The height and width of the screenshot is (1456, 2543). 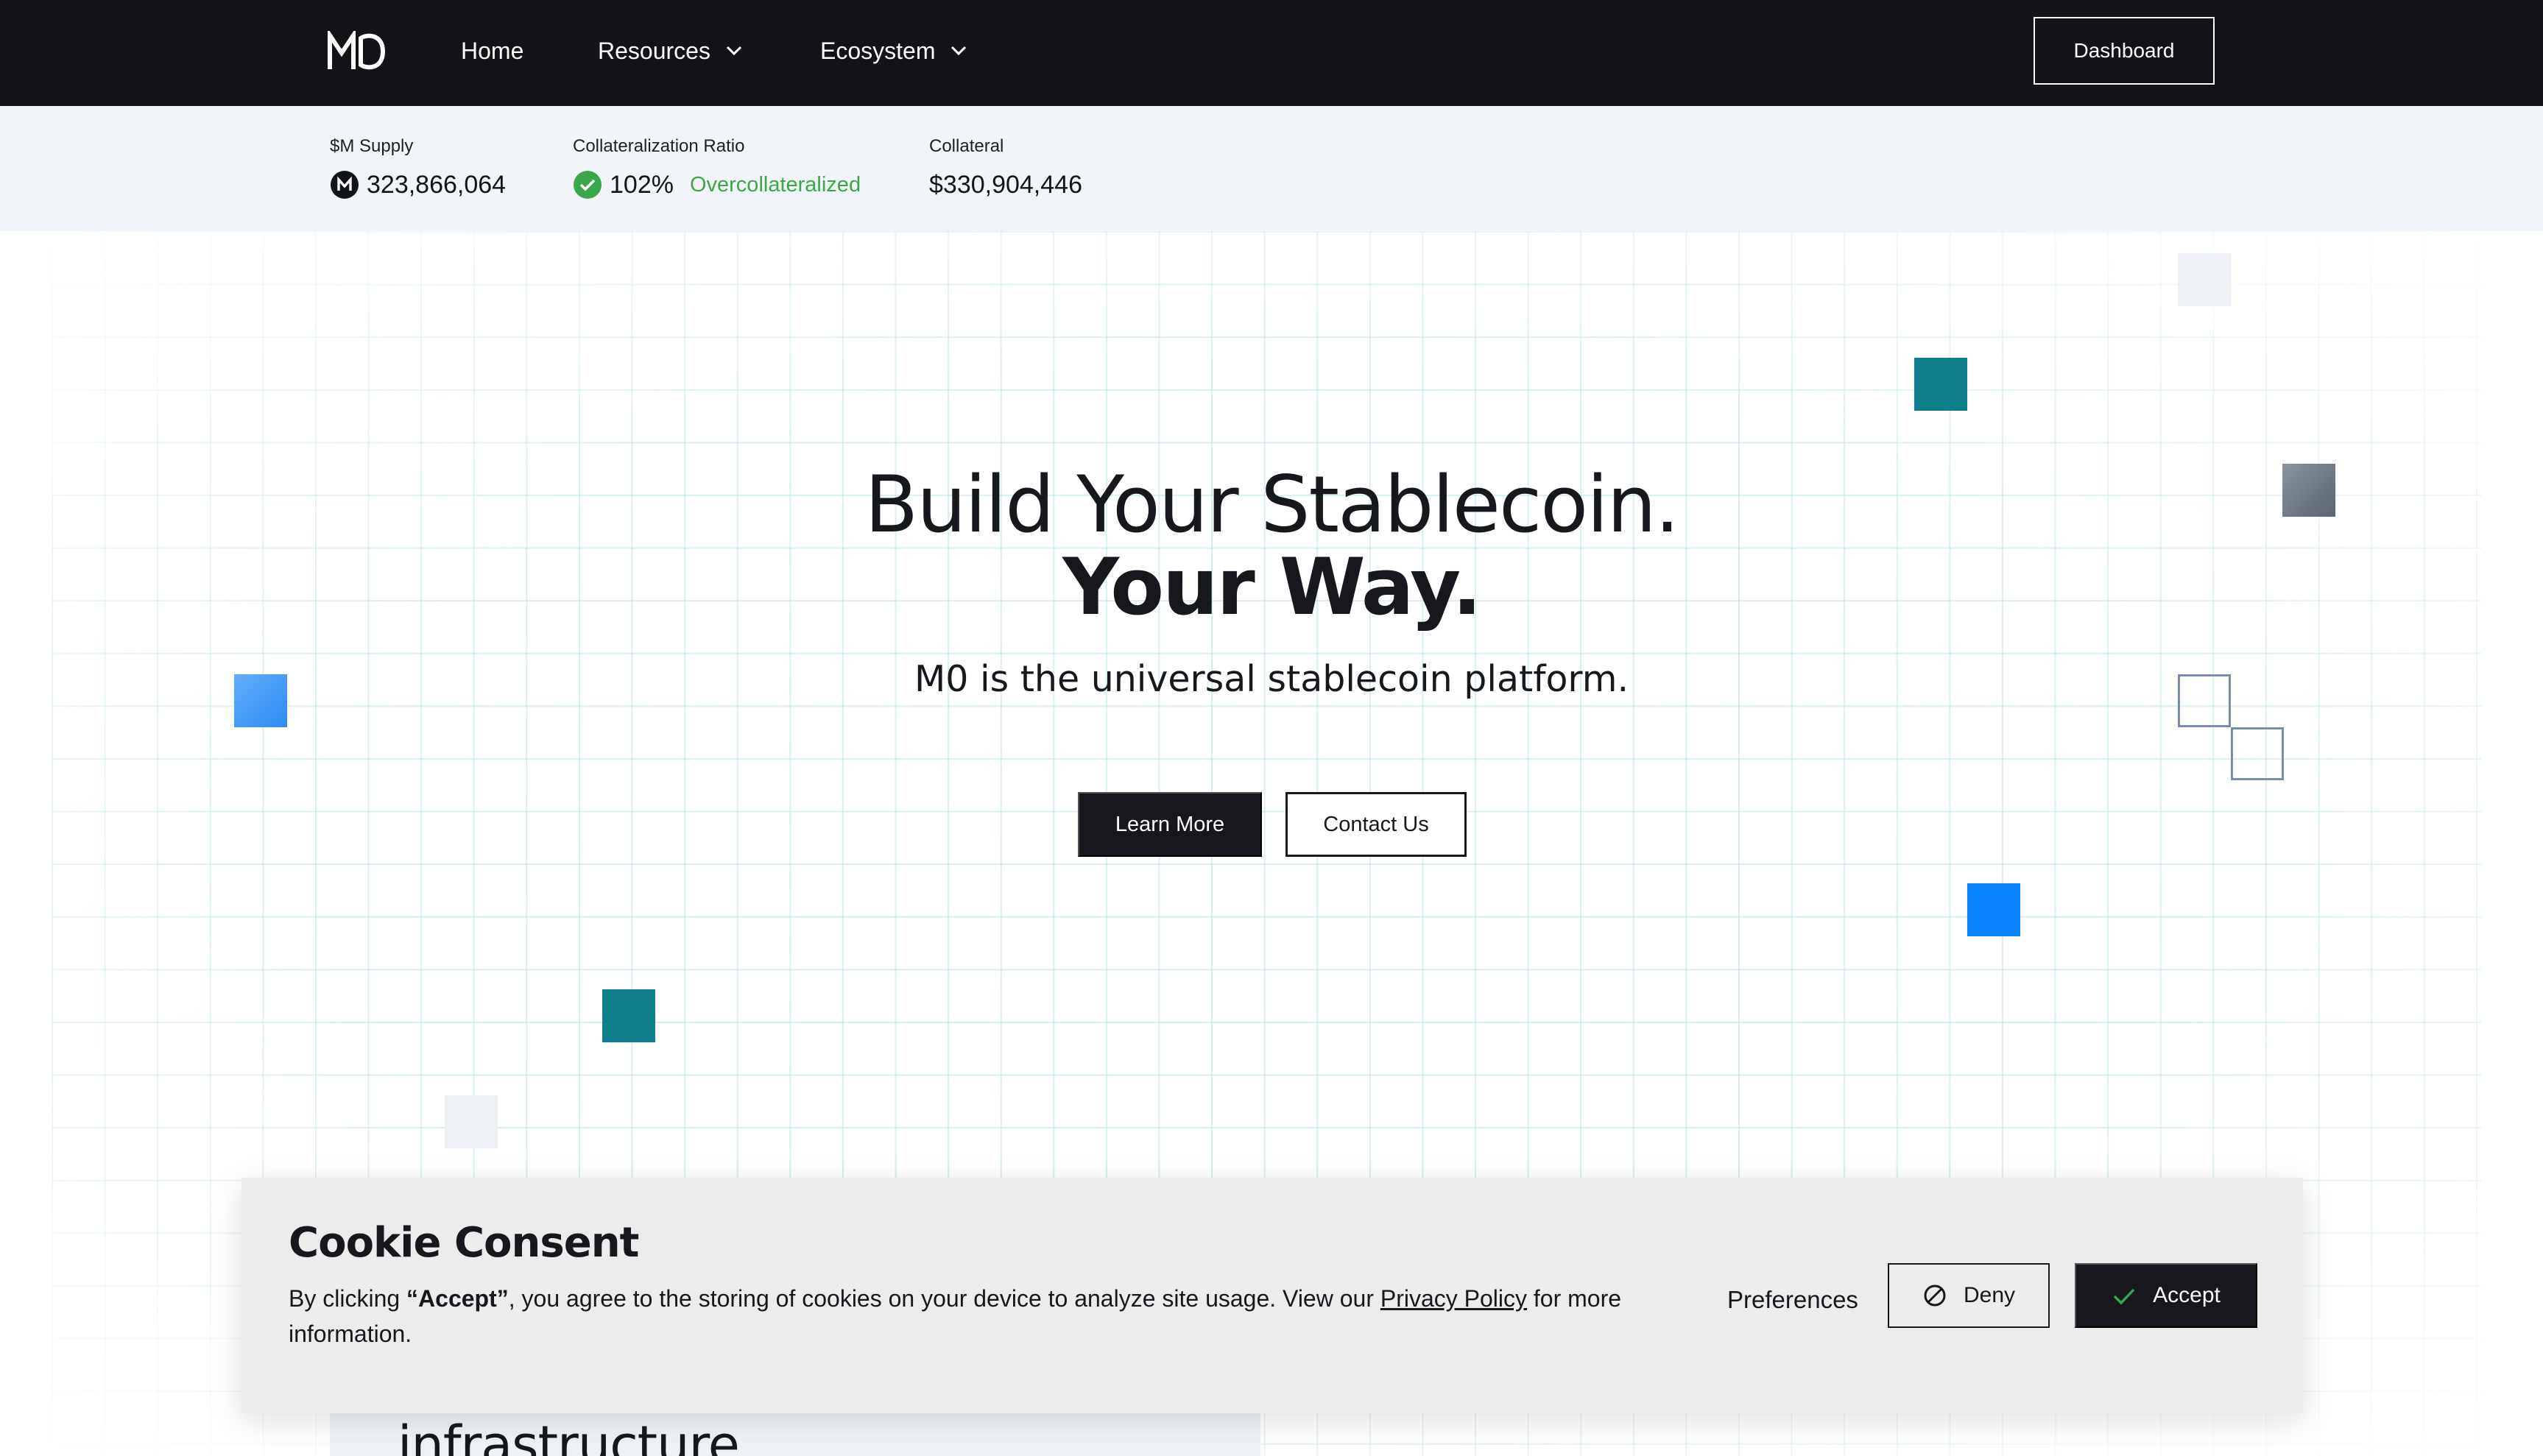 What do you see at coordinates (1376, 824) in the screenshot?
I see `contact-us-button: Contact Us` at bounding box center [1376, 824].